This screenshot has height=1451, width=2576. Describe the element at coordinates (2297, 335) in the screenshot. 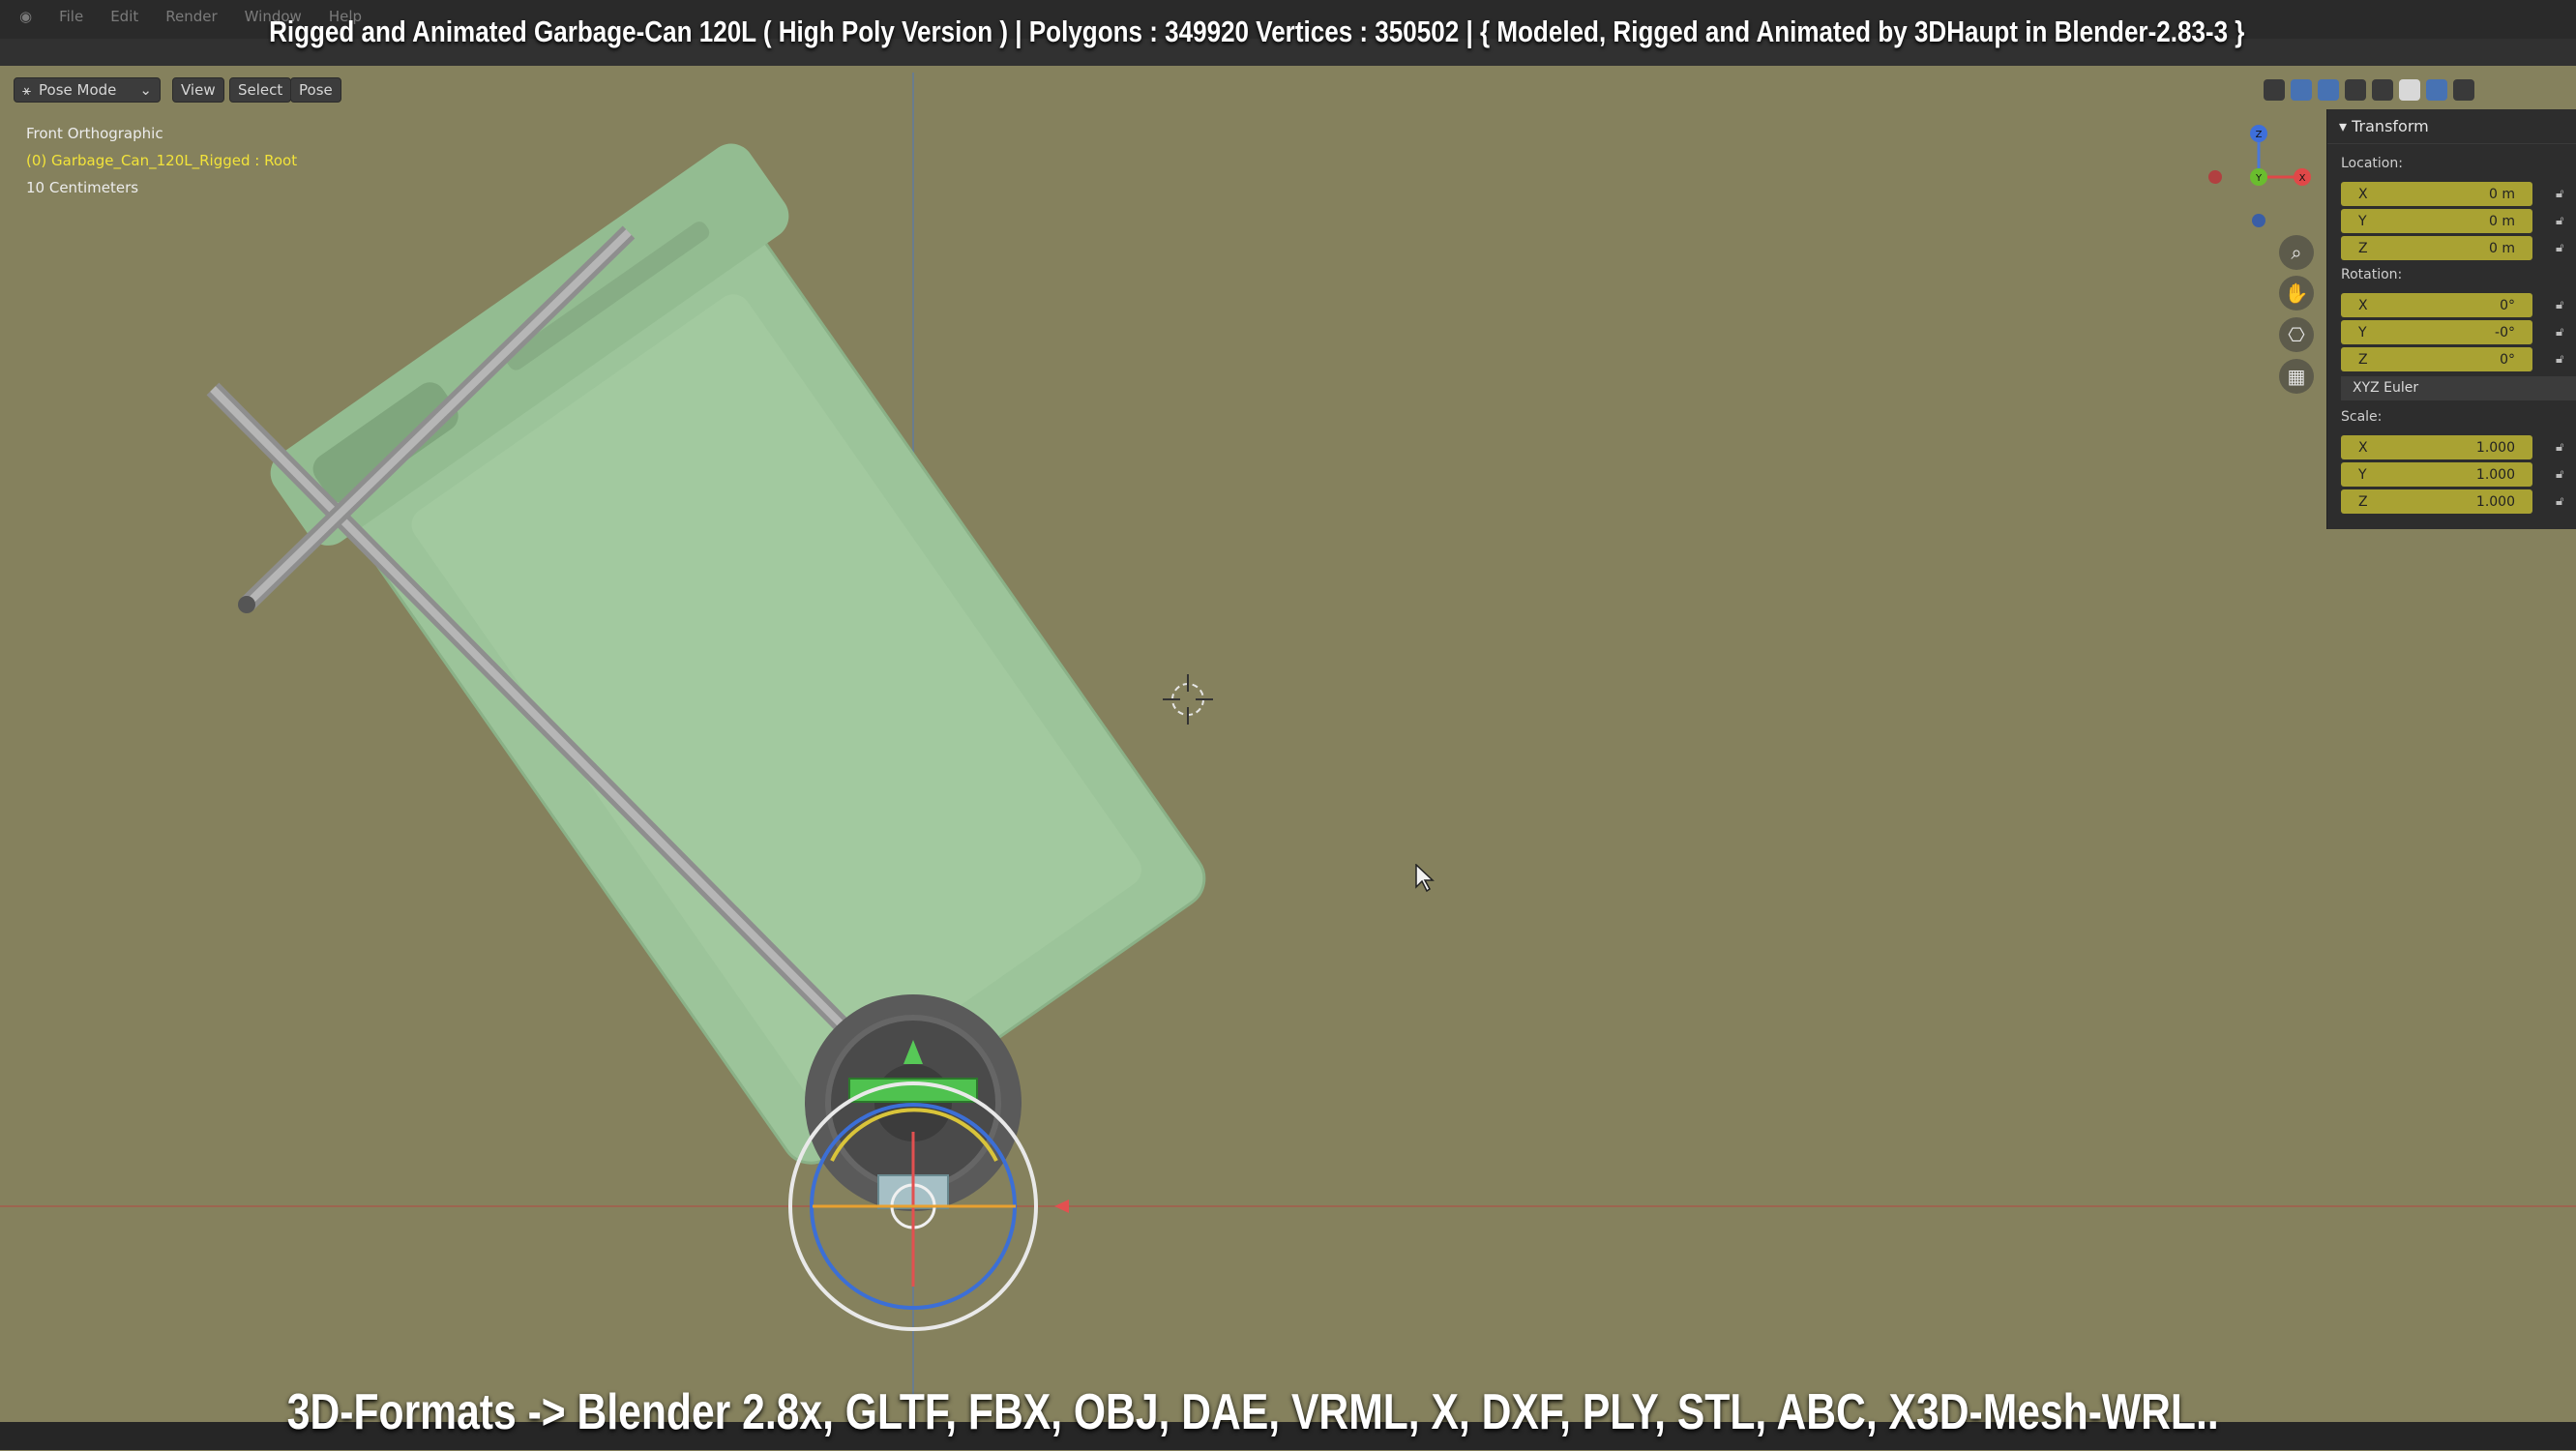

I see `camera-view-icon: ⎔` at that location.